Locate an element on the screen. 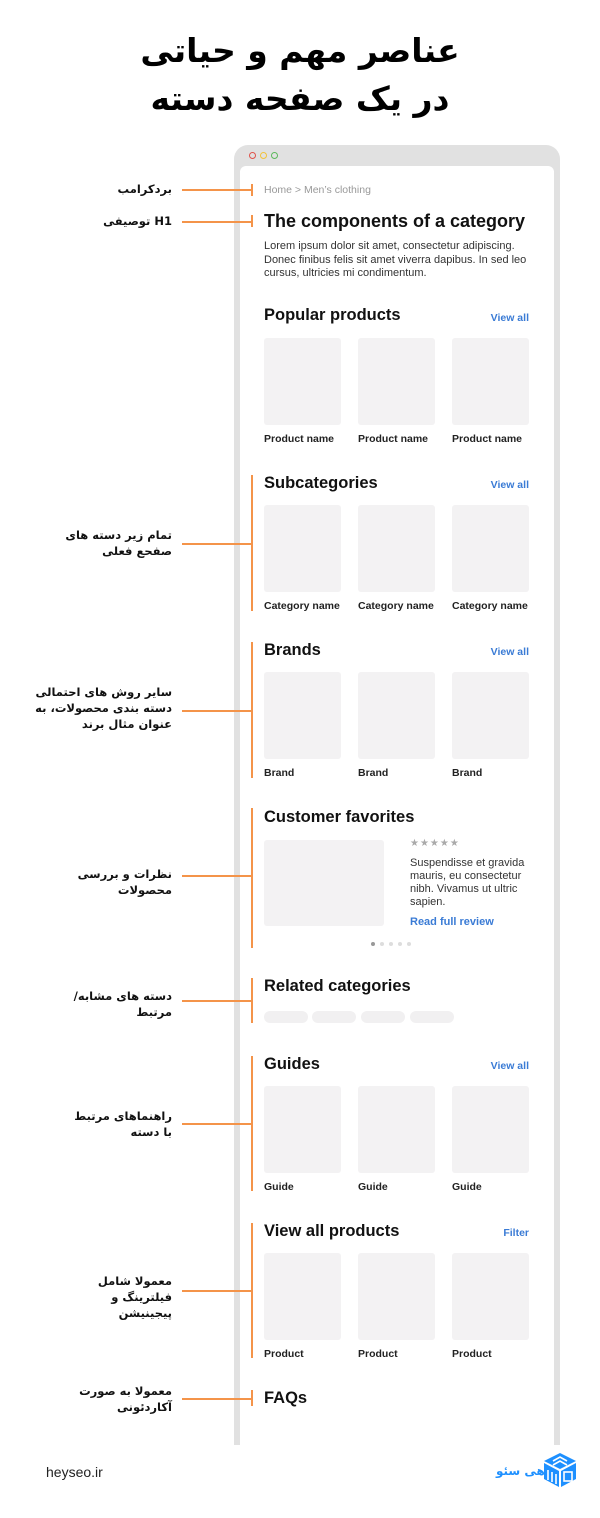 The height and width of the screenshot is (1518, 600). page-h1: The components of a category is located at coordinates (395, 221).